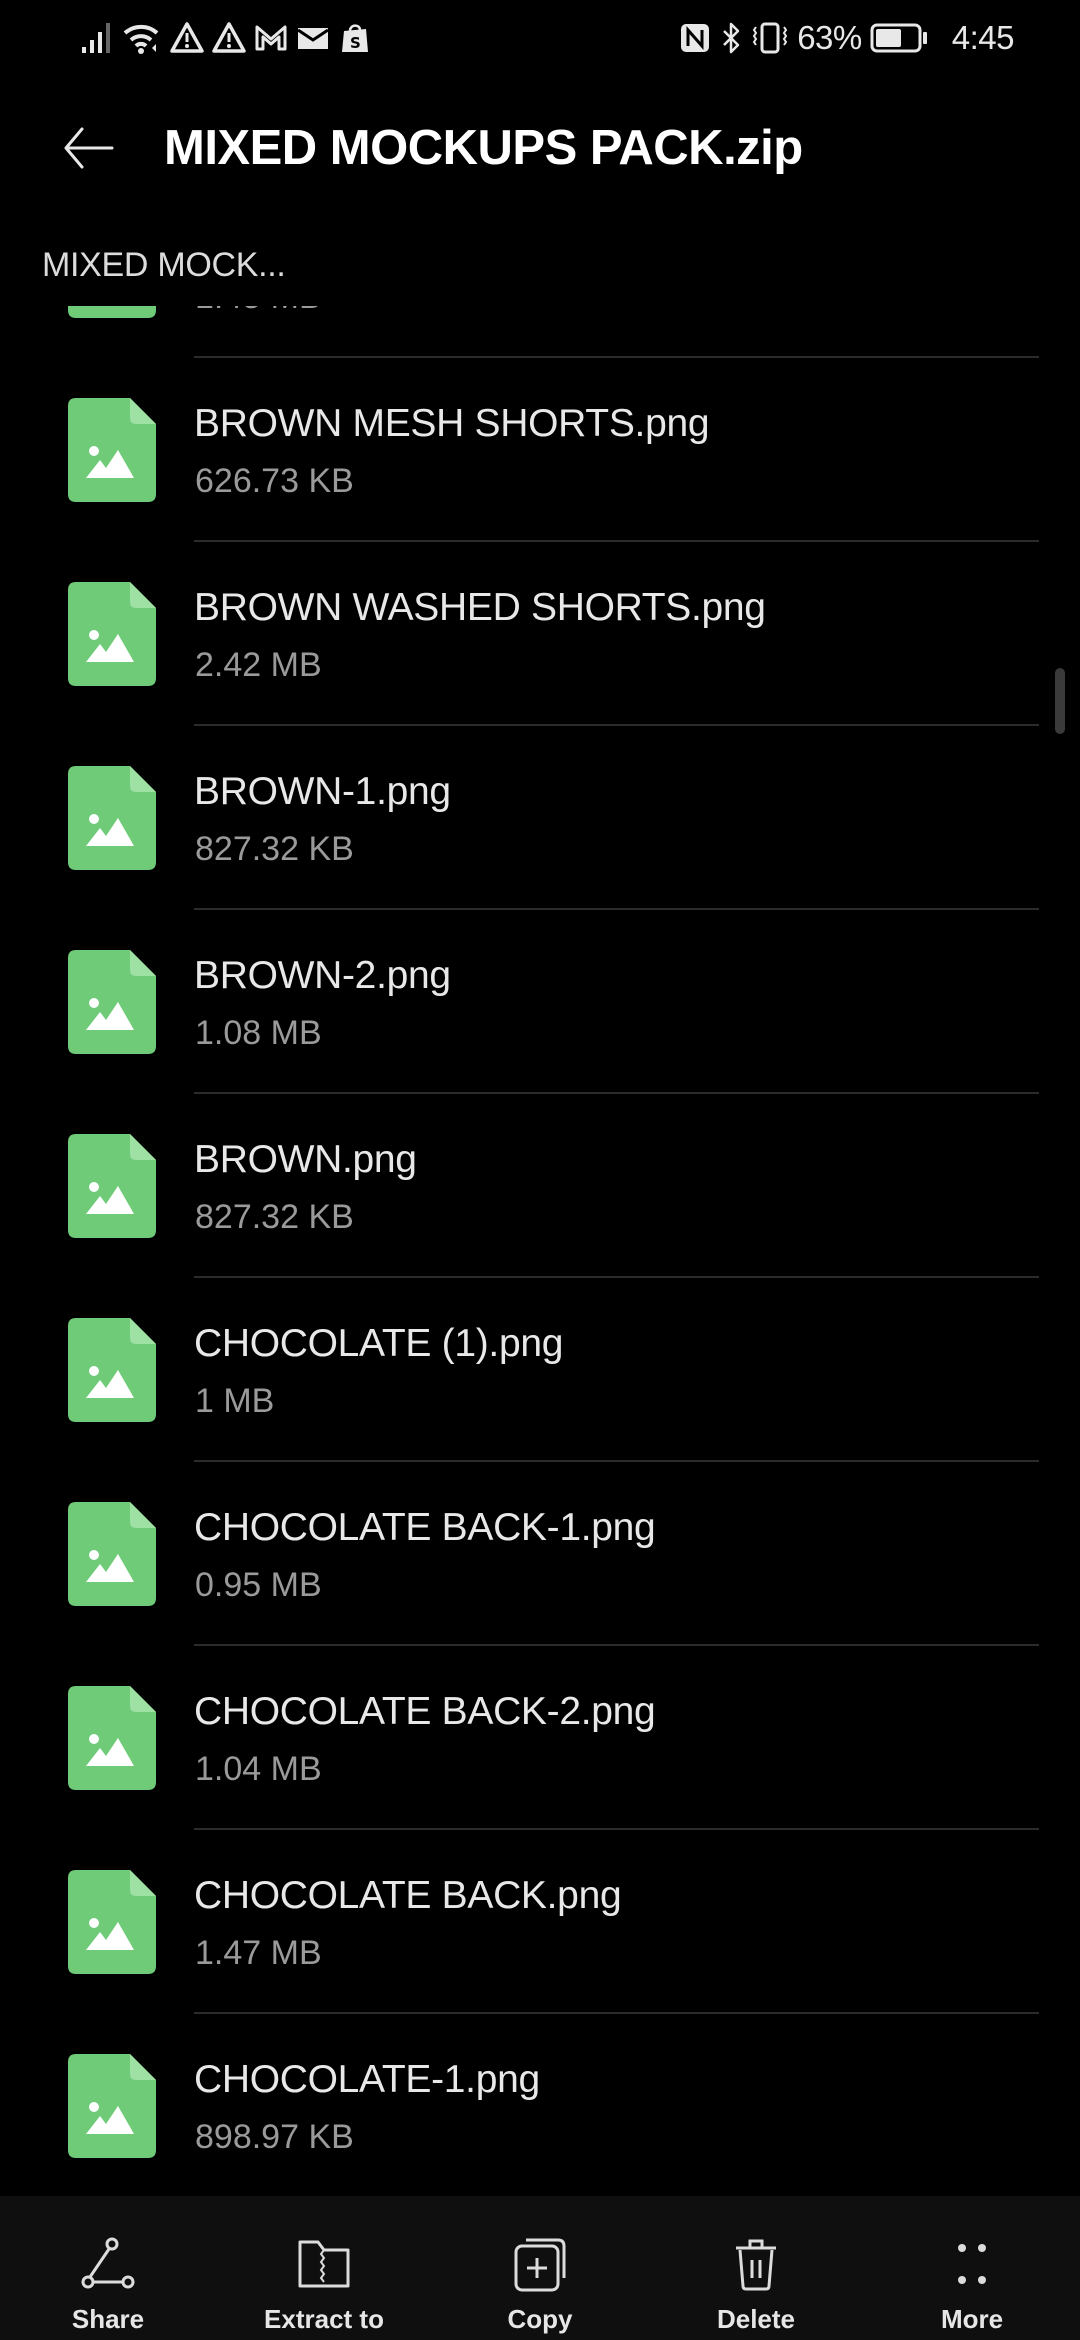 The width and height of the screenshot is (1080, 2340). What do you see at coordinates (540, 818) in the screenshot?
I see `list-item: BROWN-1.png 827.32 KB` at bounding box center [540, 818].